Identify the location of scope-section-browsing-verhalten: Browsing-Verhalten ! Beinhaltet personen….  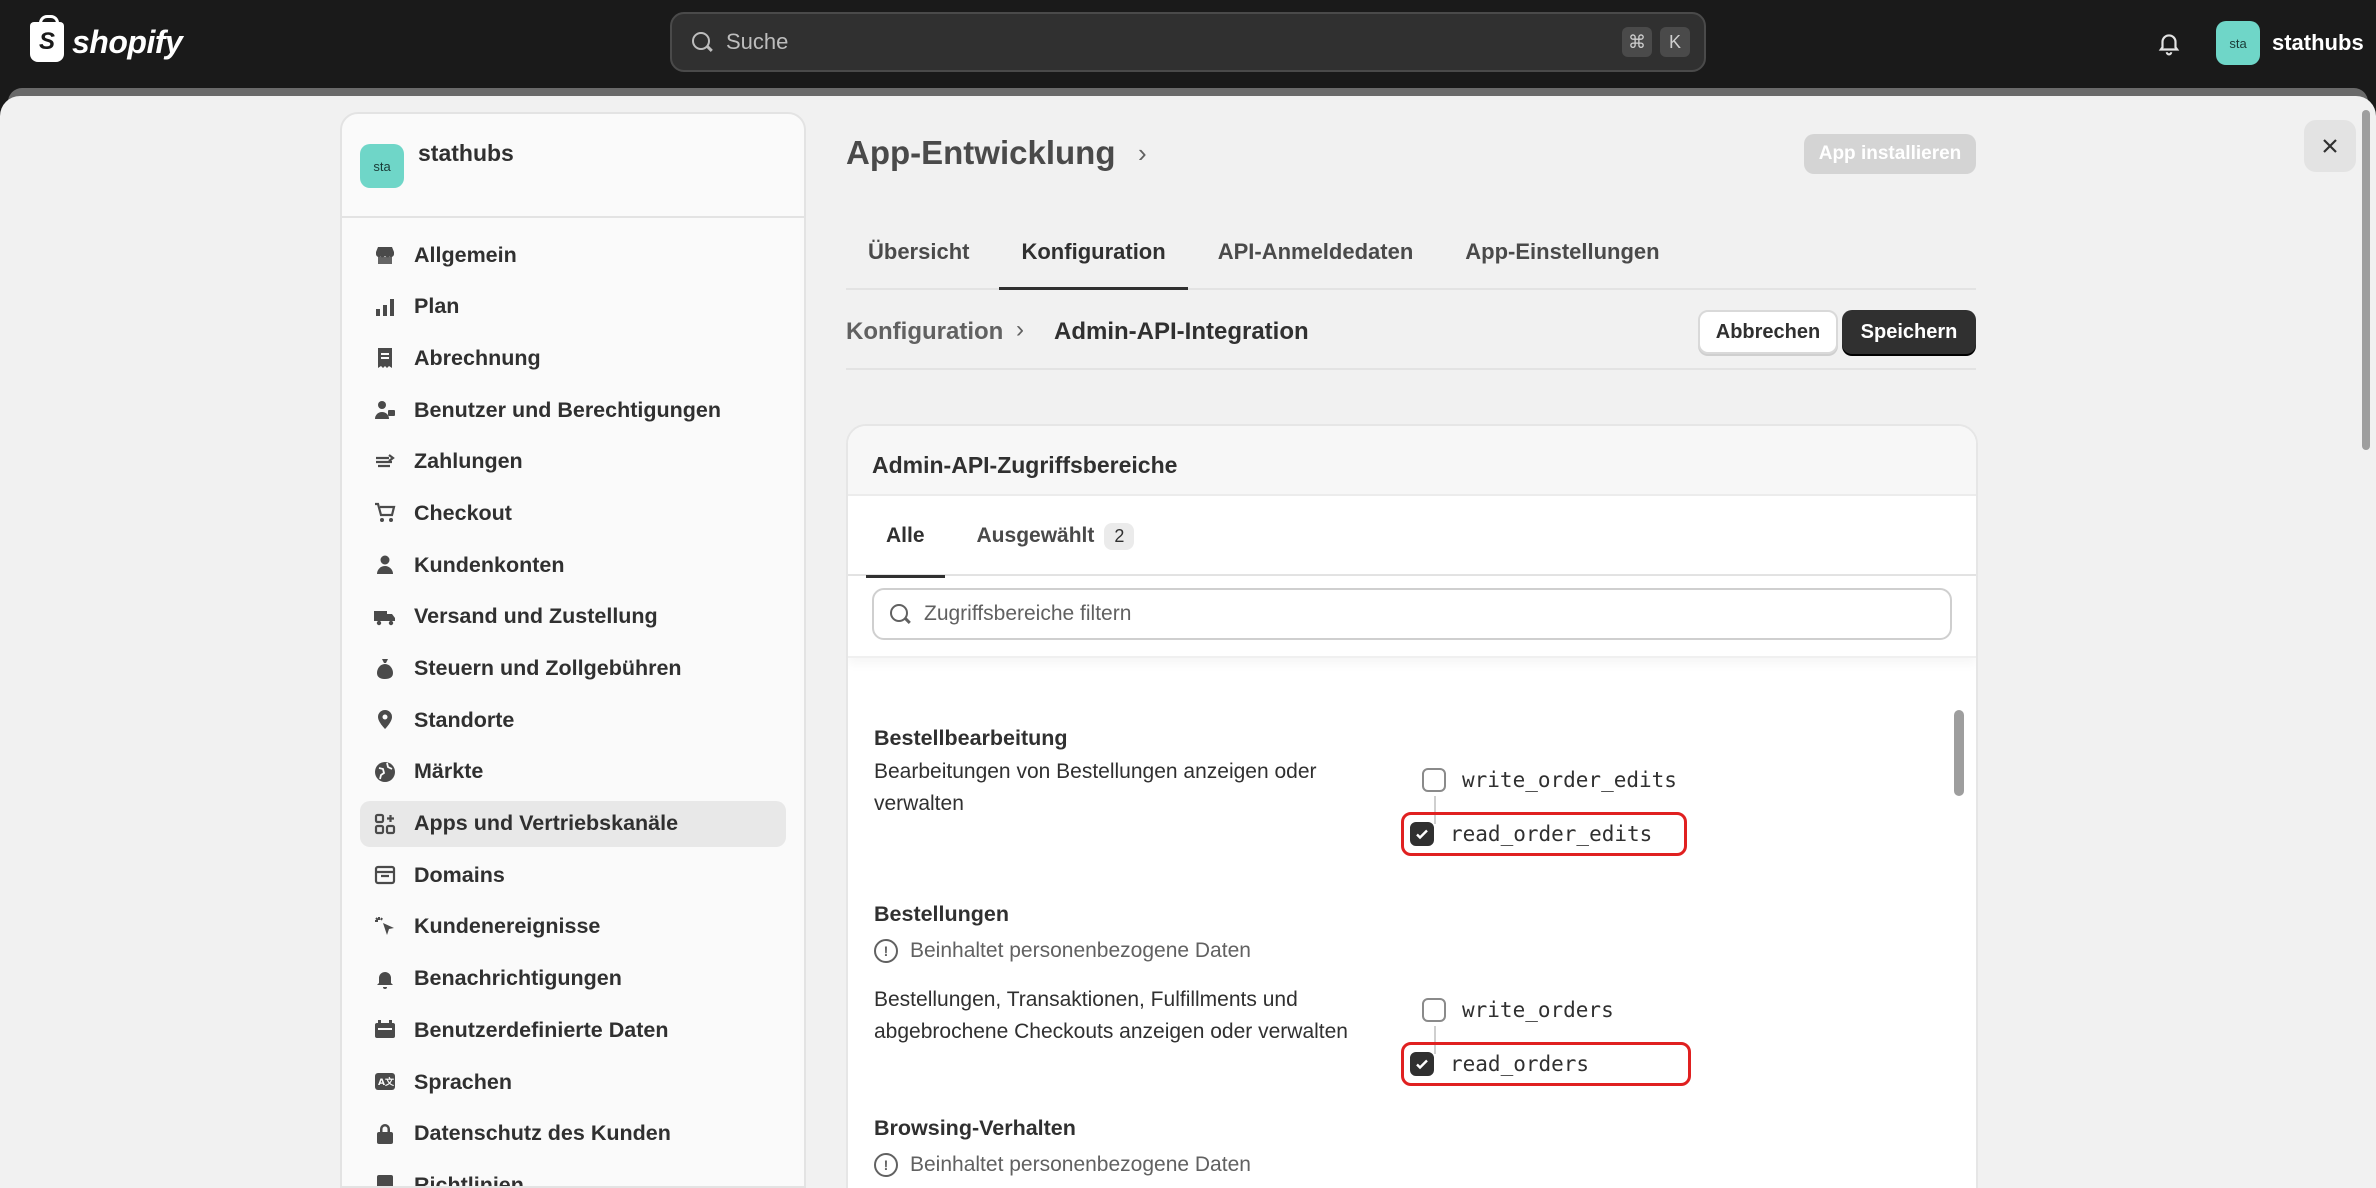
(1404, 1146).